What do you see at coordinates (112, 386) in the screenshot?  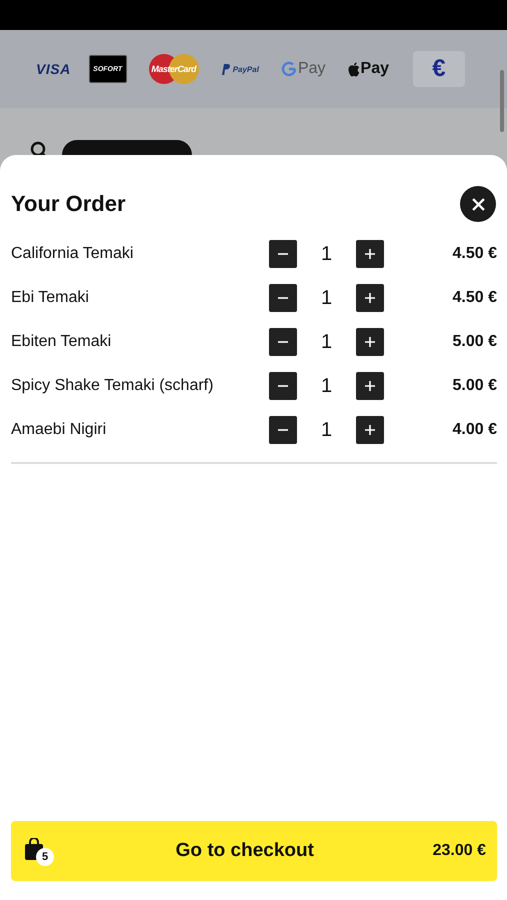 I see `item-name: Spicy Shake Temaki (scharf)` at bounding box center [112, 386].